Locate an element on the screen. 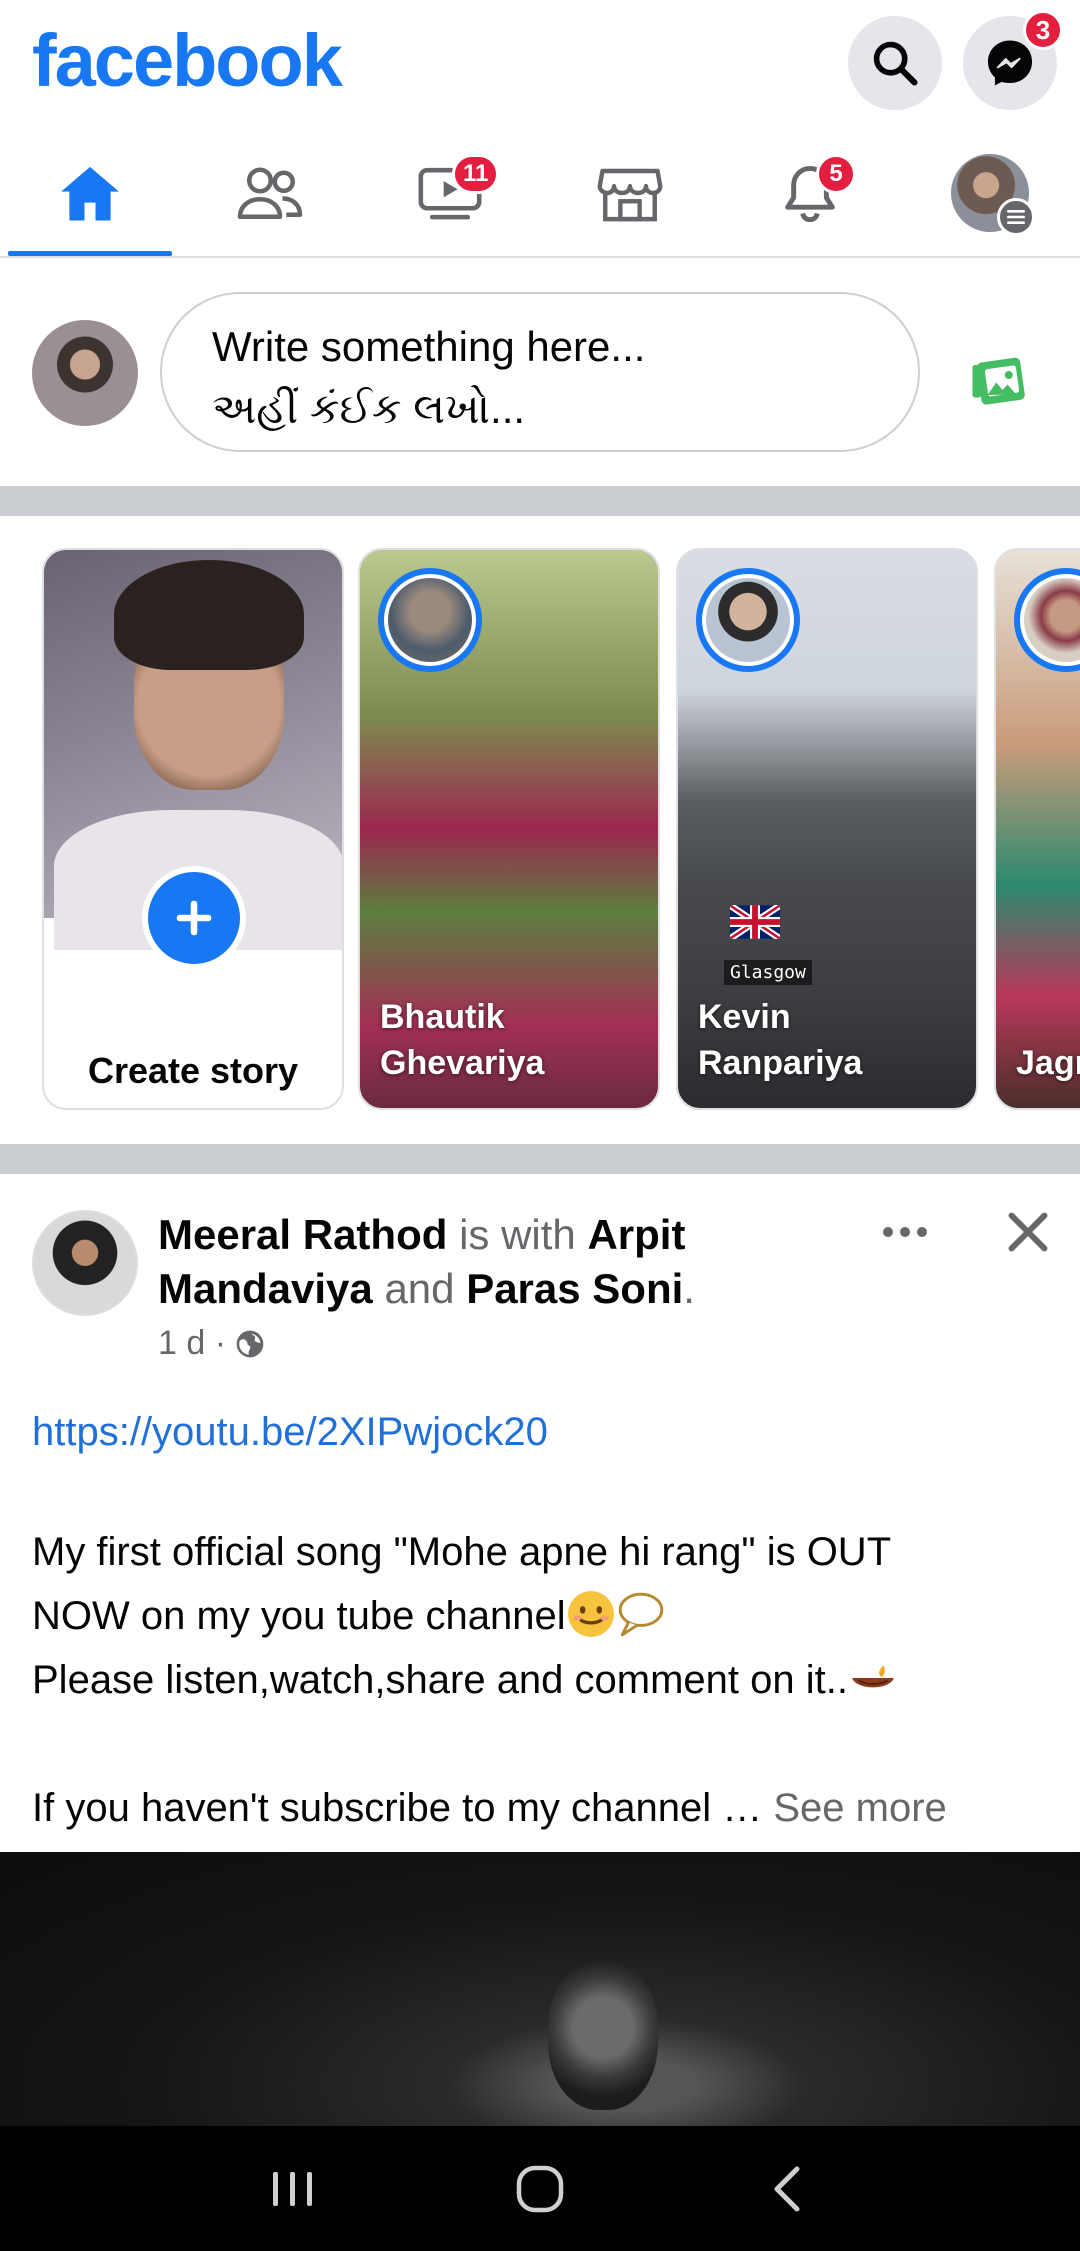  close-icon is located at coordinates (1028, 1232).